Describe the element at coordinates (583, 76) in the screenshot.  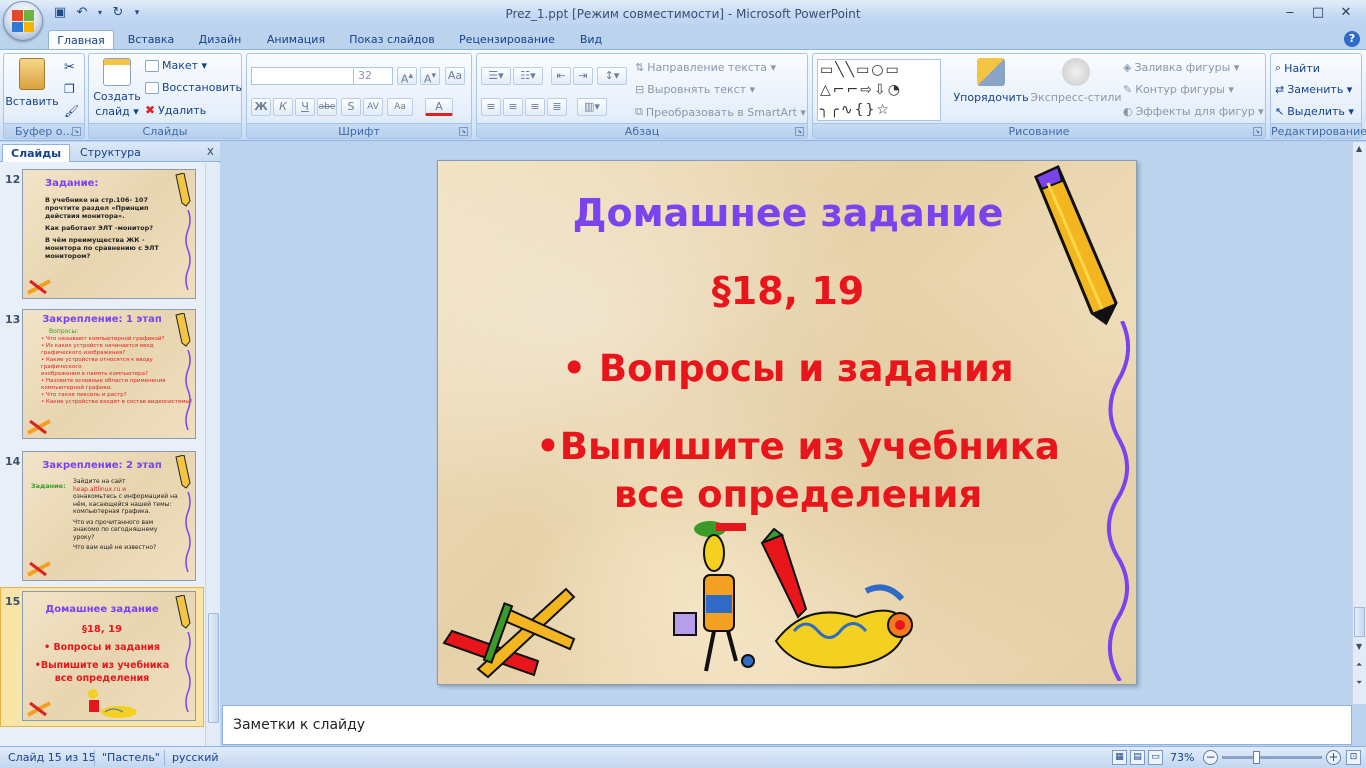
I see `increase-indent-button: ⇥` at that location.